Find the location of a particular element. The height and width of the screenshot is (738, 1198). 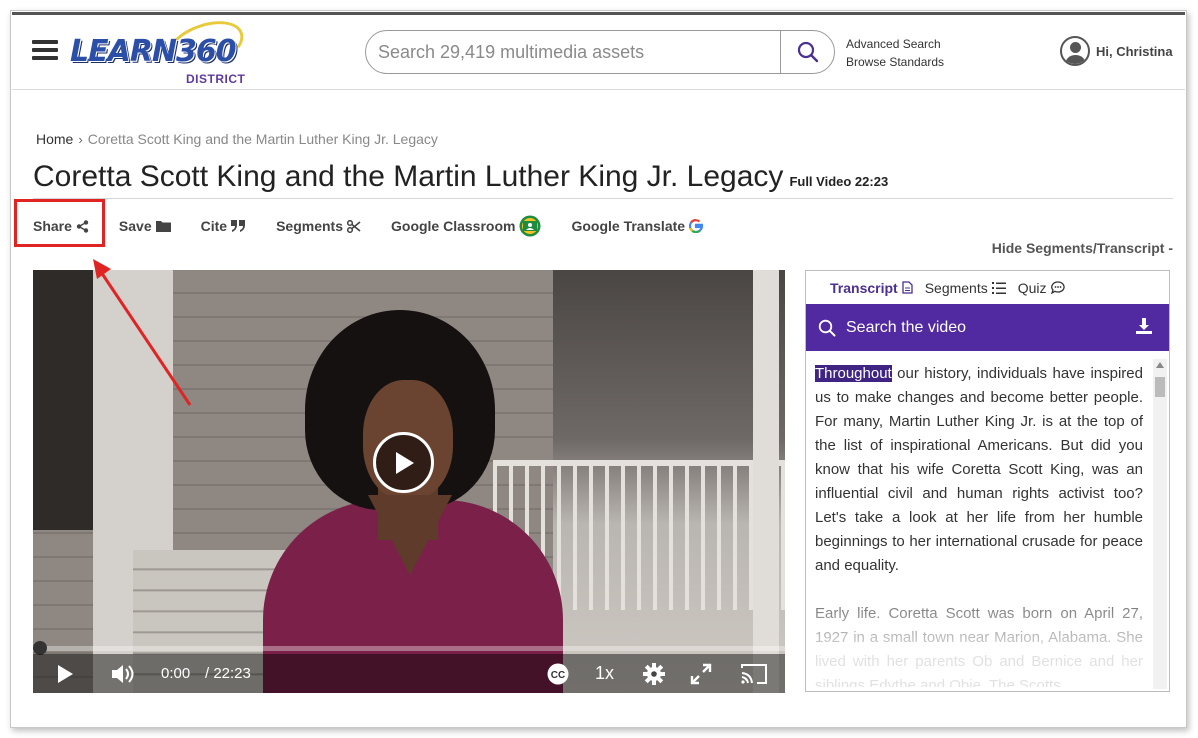

google-classroom-label: Google Classroom is located at coordinates (453, 226).